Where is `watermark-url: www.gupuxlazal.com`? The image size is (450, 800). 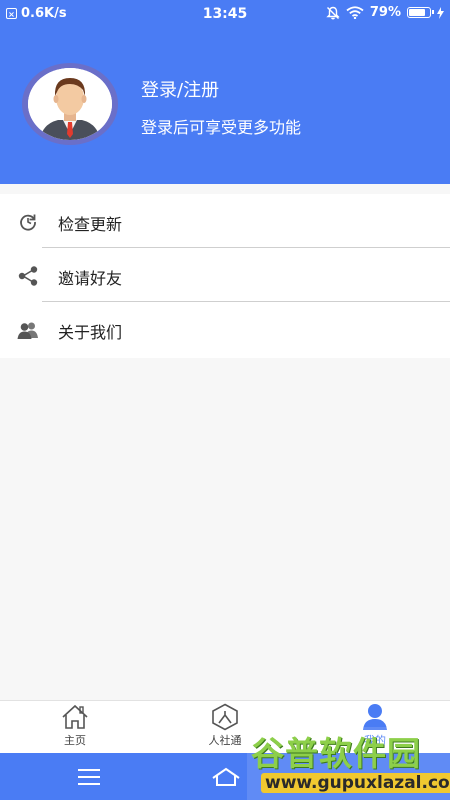
watermark-url: www.gupuxlazal.com is located at coordinates (355, 783).